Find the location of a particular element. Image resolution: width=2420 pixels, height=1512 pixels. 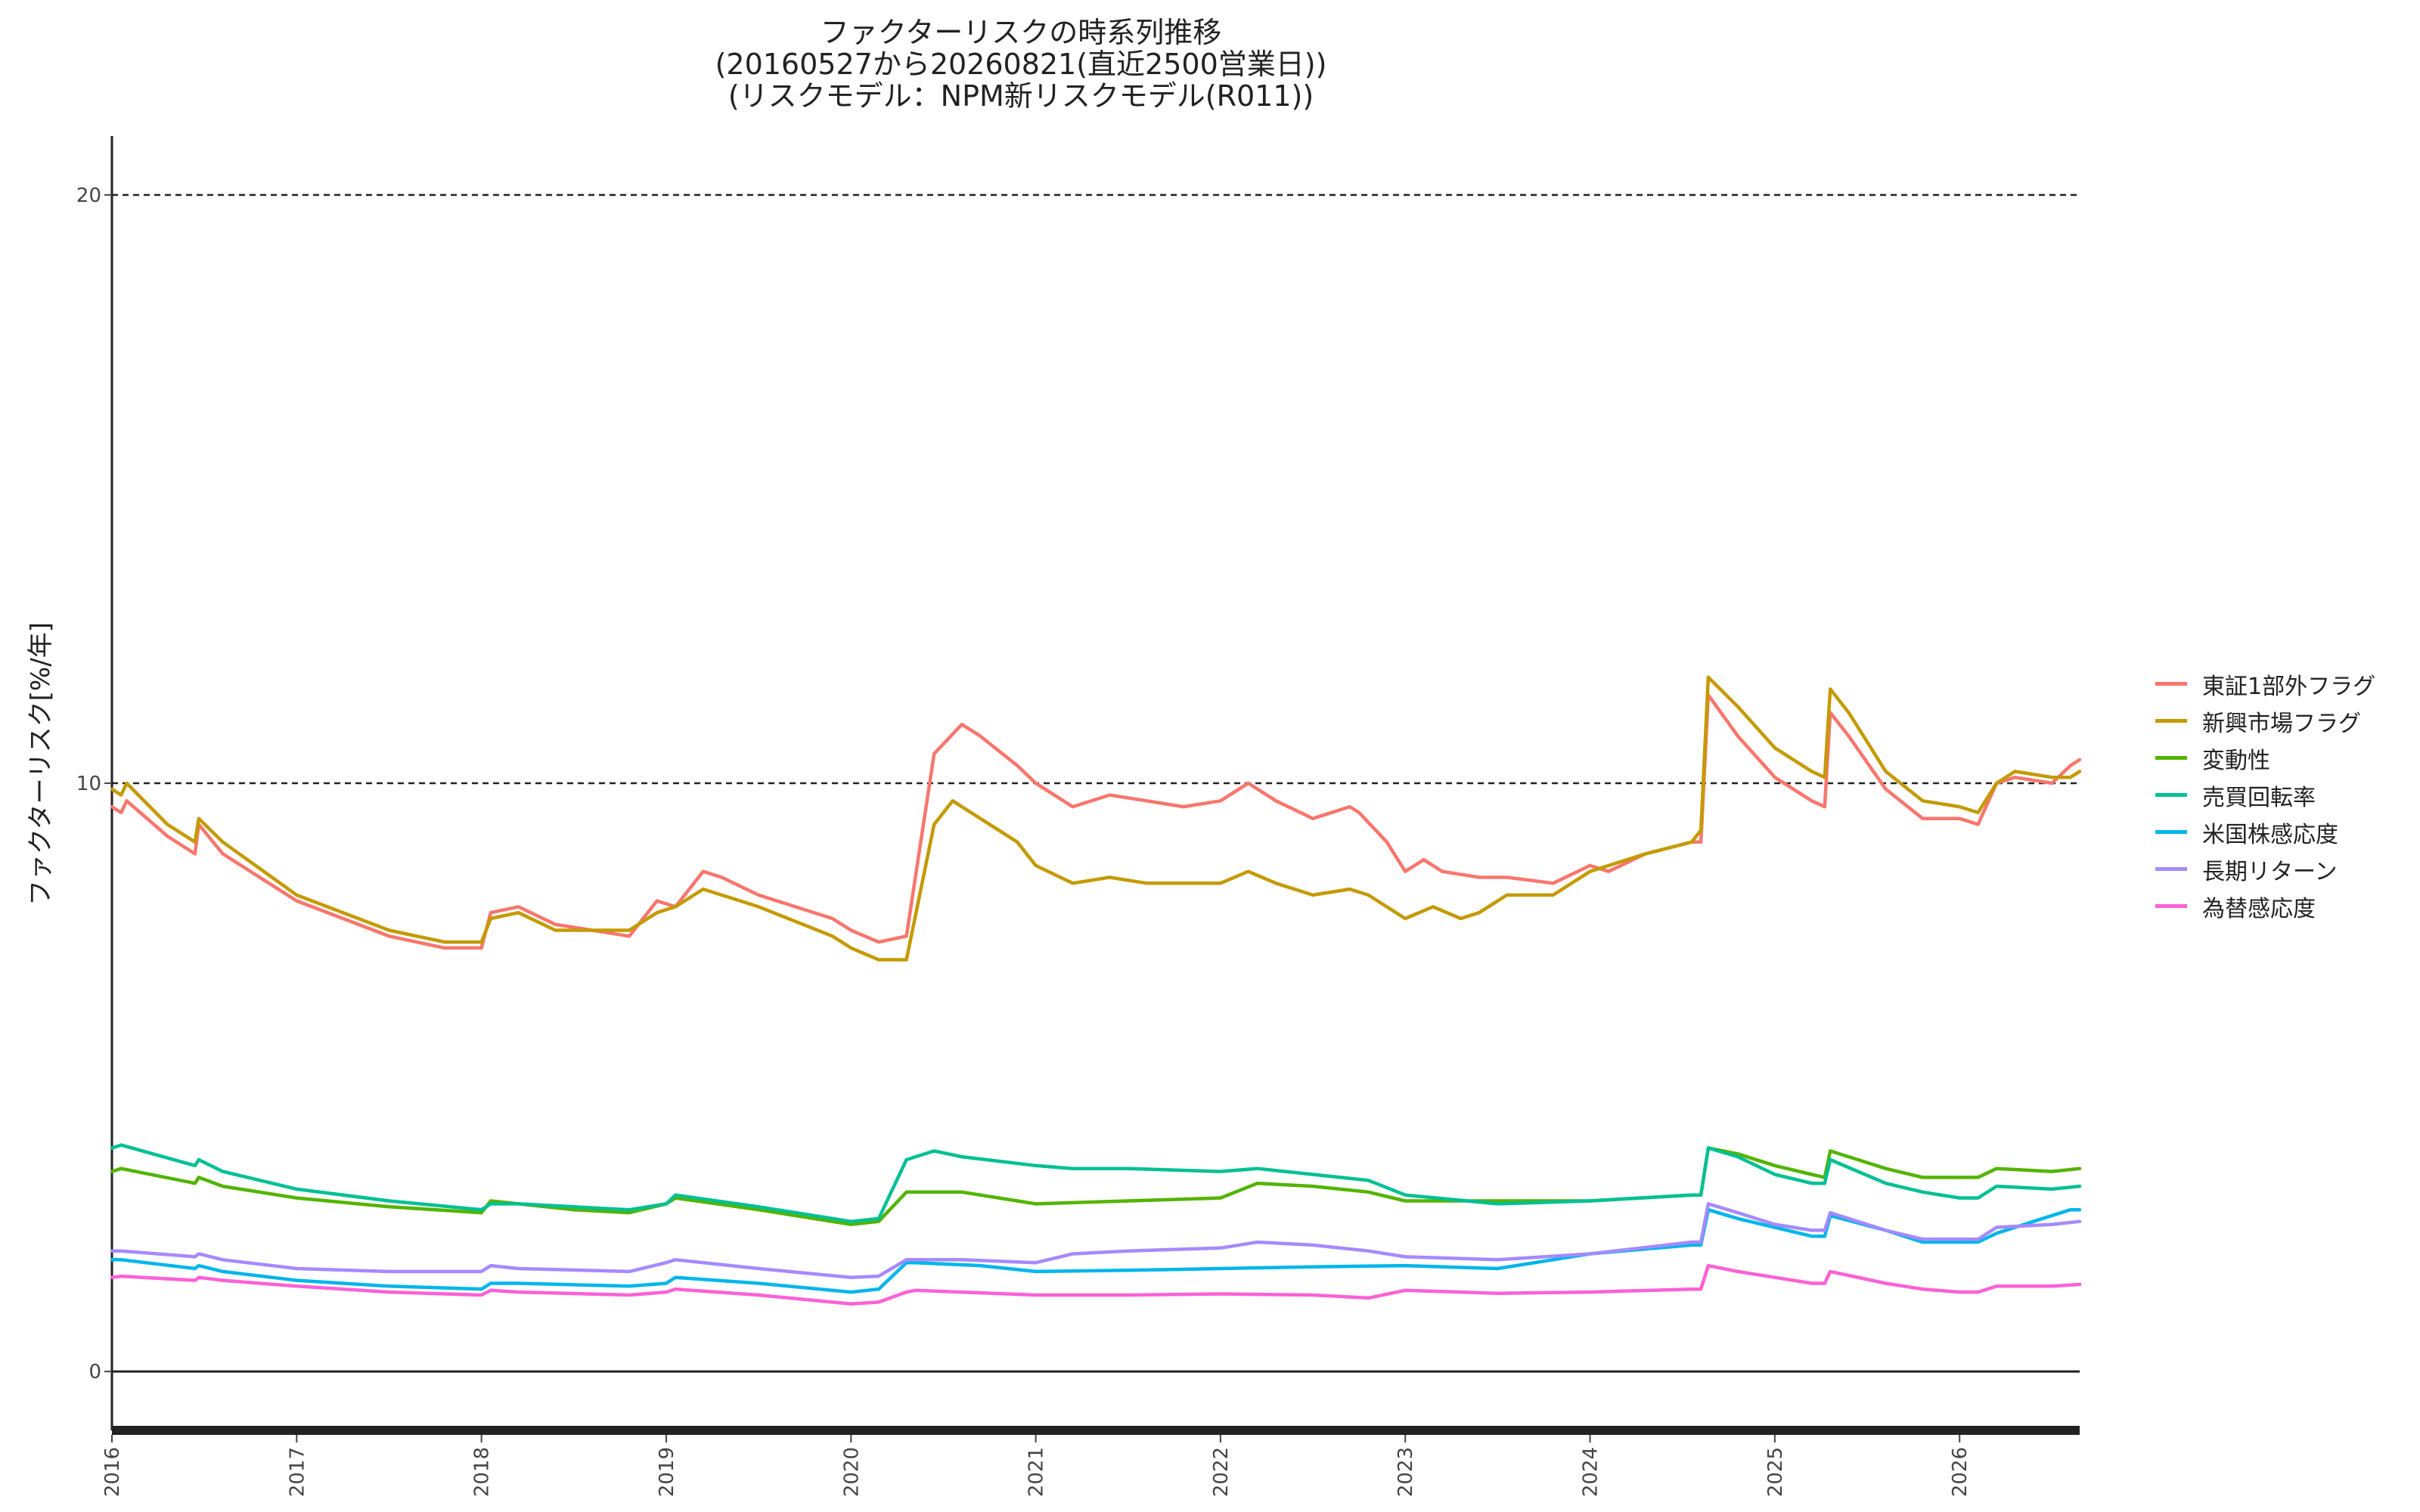

legend-label-6: 為替感応度 is located at coordinates (2259, 908).